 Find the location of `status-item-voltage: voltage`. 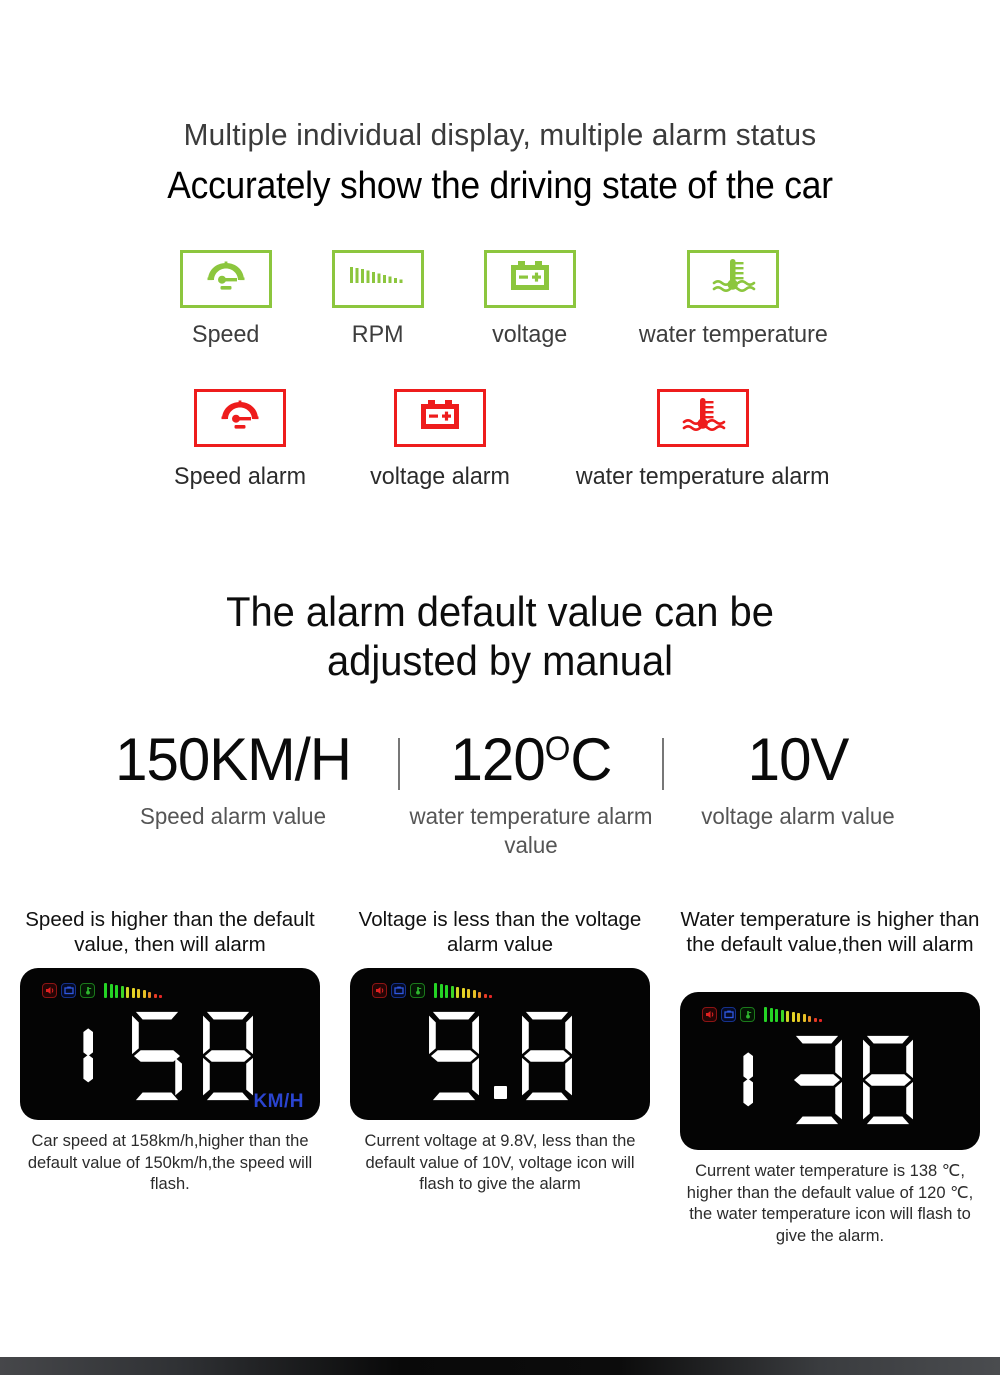

status-item-voltage: voltage is located at coordinates (529, 299).